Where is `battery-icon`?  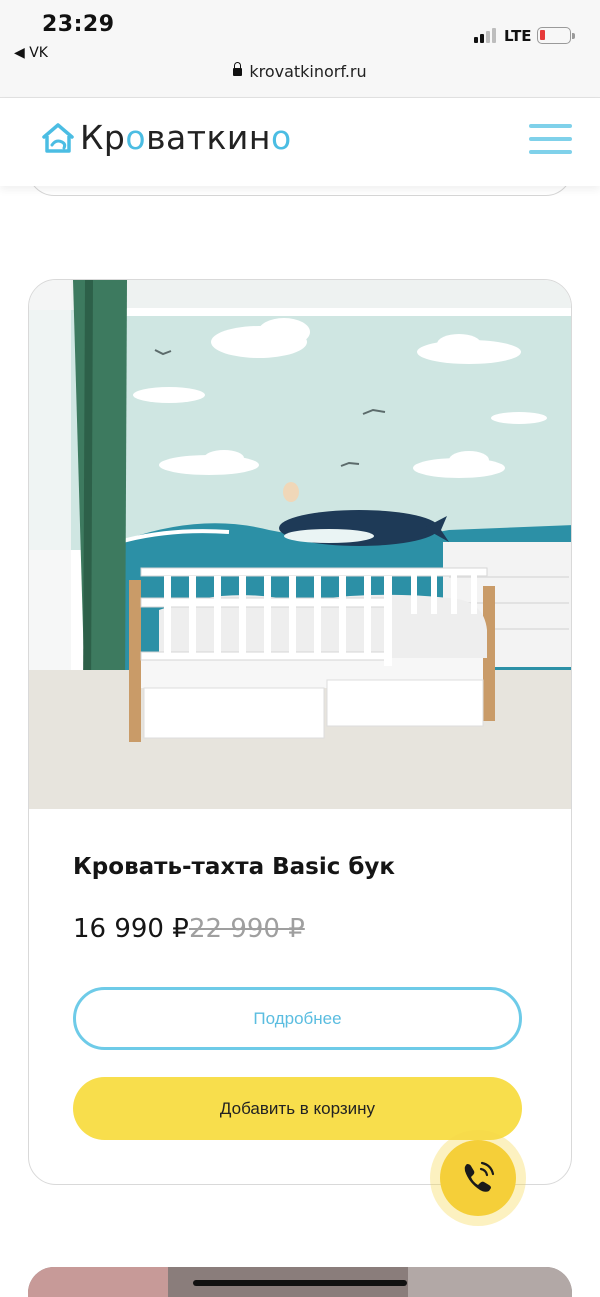
battery-icon is located at coordinates (556, 35).